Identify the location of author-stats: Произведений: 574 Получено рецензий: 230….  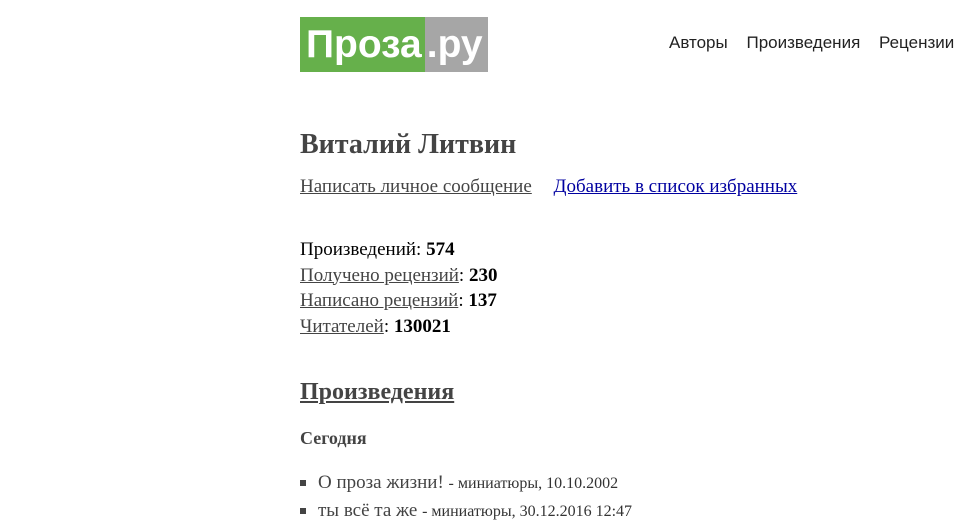
(620, 288).